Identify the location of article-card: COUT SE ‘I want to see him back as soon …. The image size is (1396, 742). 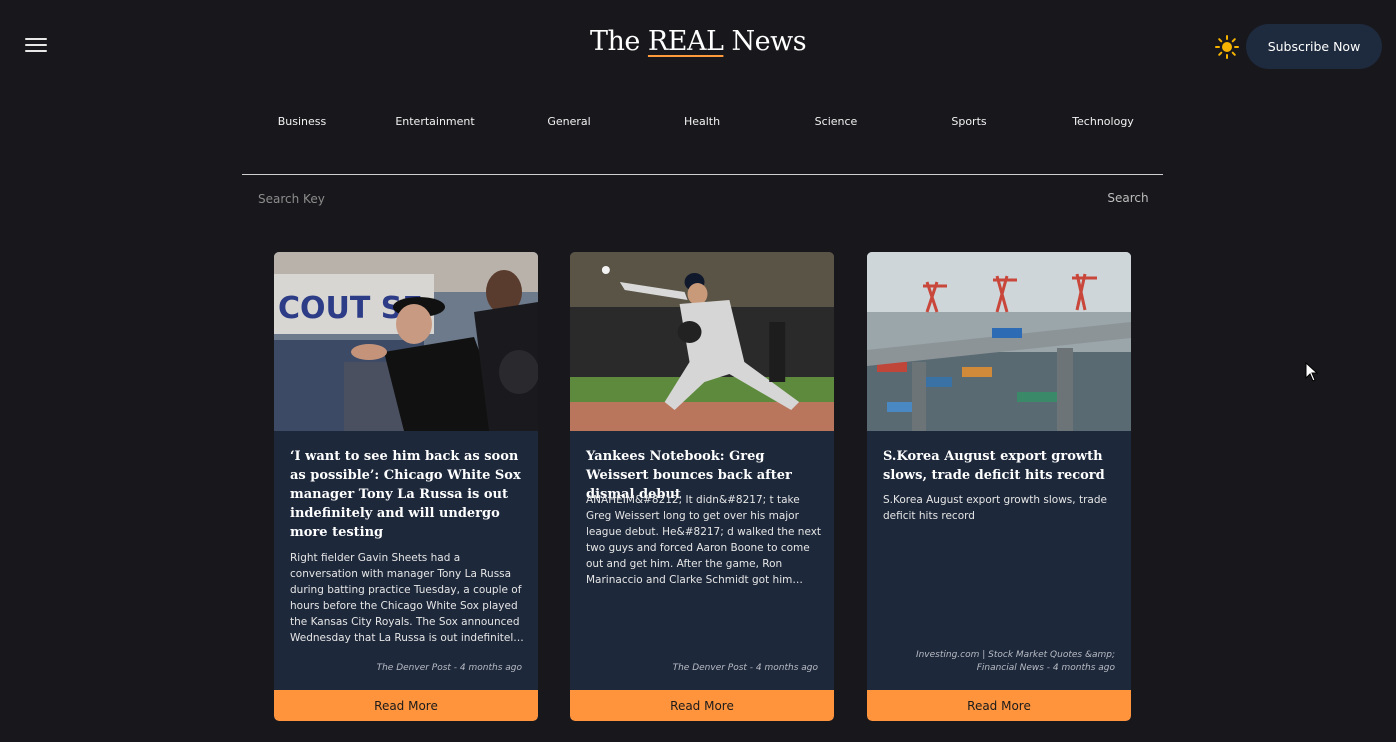
(406, 486).